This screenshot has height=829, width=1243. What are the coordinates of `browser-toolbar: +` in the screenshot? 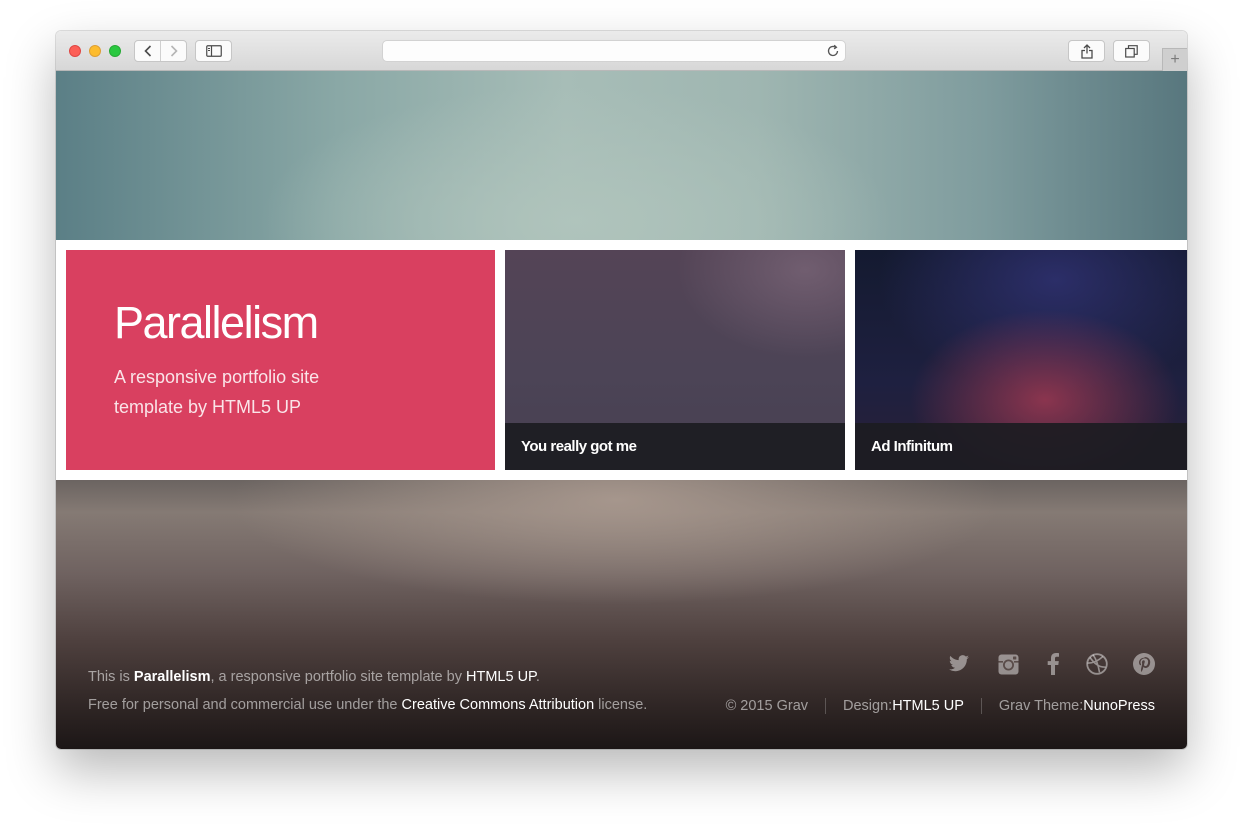 It's located at (621, 51).